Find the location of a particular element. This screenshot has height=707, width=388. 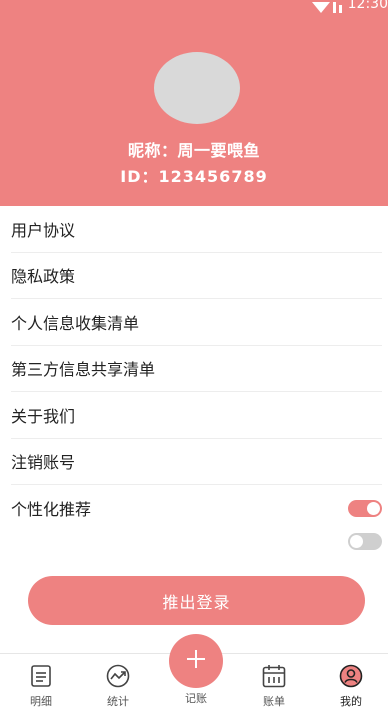

menu-item-label: 隐私政策 is located at coordinates (43, 277).